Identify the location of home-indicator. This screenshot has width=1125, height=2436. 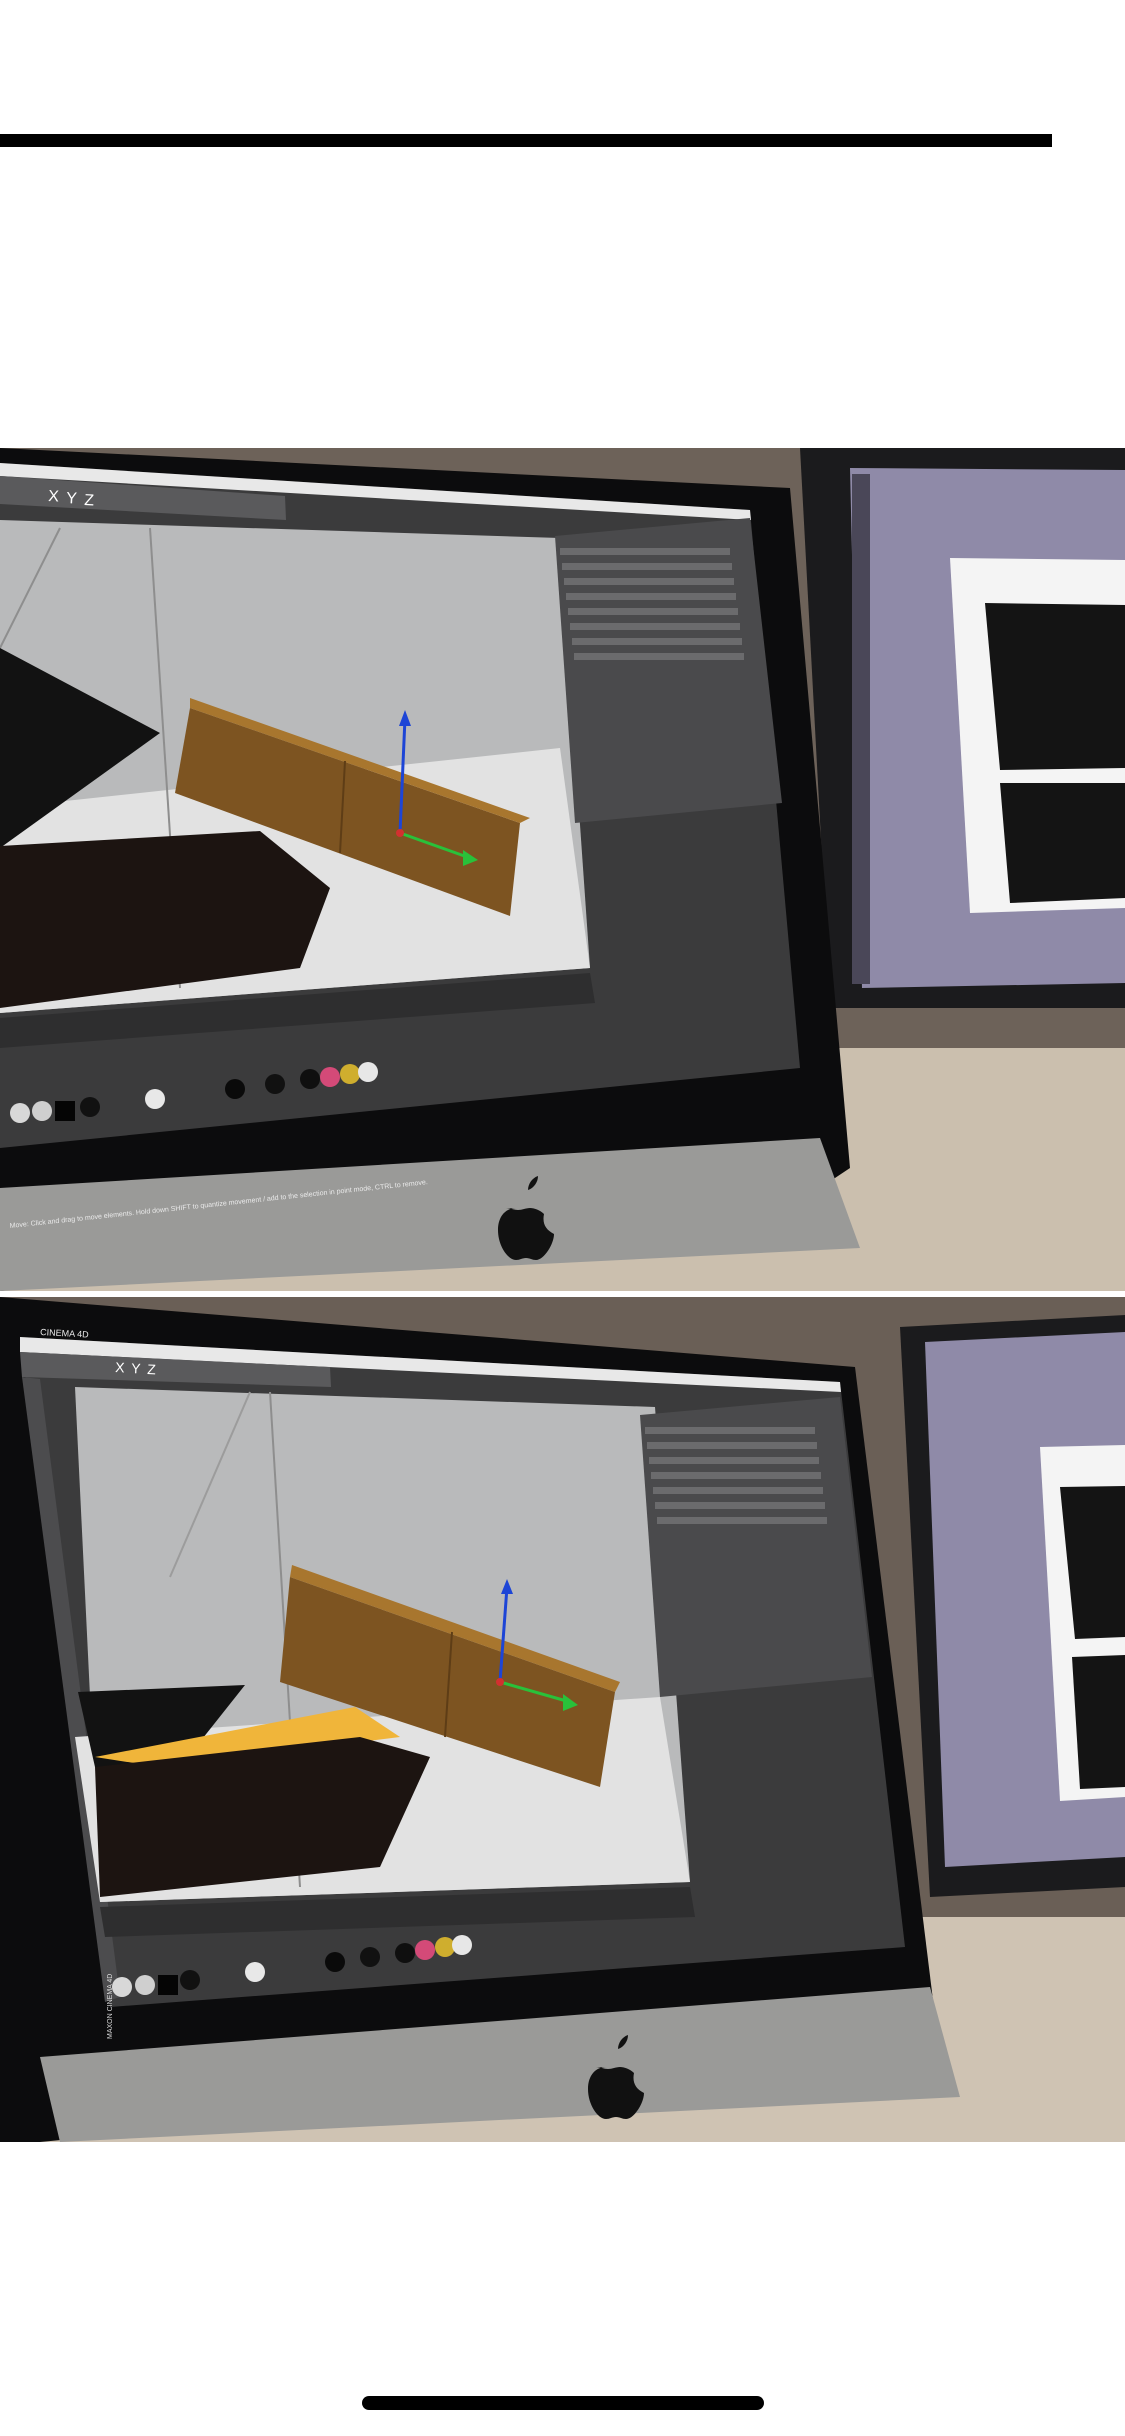
(563, 2403).